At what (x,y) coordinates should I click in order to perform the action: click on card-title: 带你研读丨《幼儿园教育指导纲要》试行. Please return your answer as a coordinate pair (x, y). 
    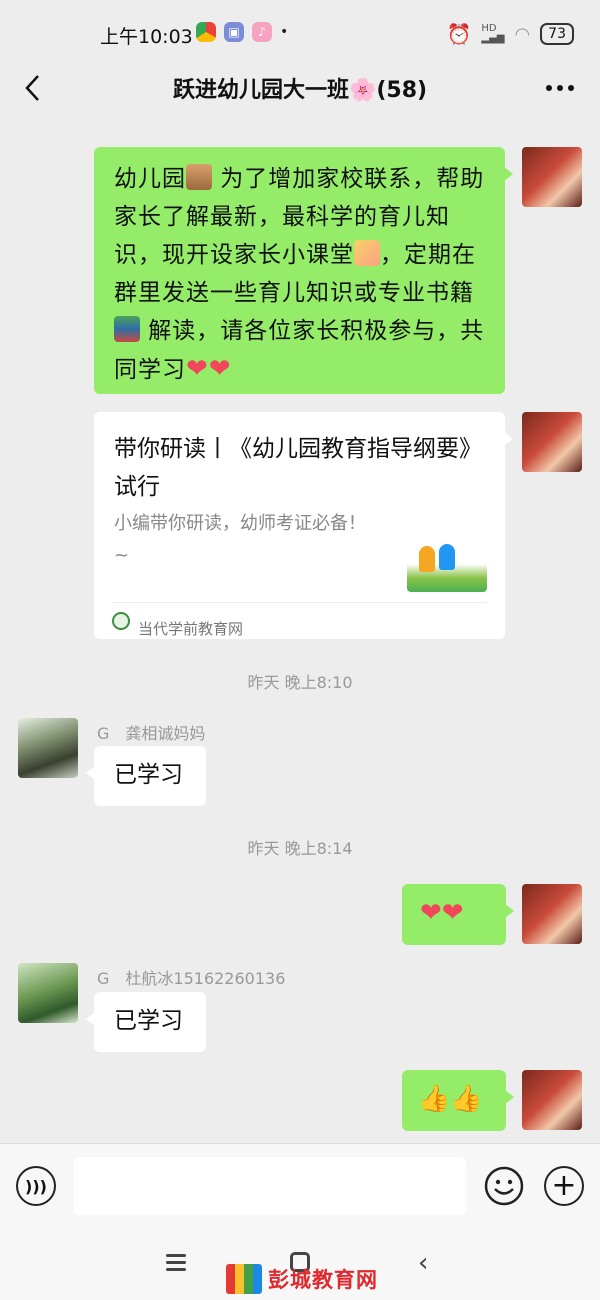
    Looking at the image, I should click on (298, 468).